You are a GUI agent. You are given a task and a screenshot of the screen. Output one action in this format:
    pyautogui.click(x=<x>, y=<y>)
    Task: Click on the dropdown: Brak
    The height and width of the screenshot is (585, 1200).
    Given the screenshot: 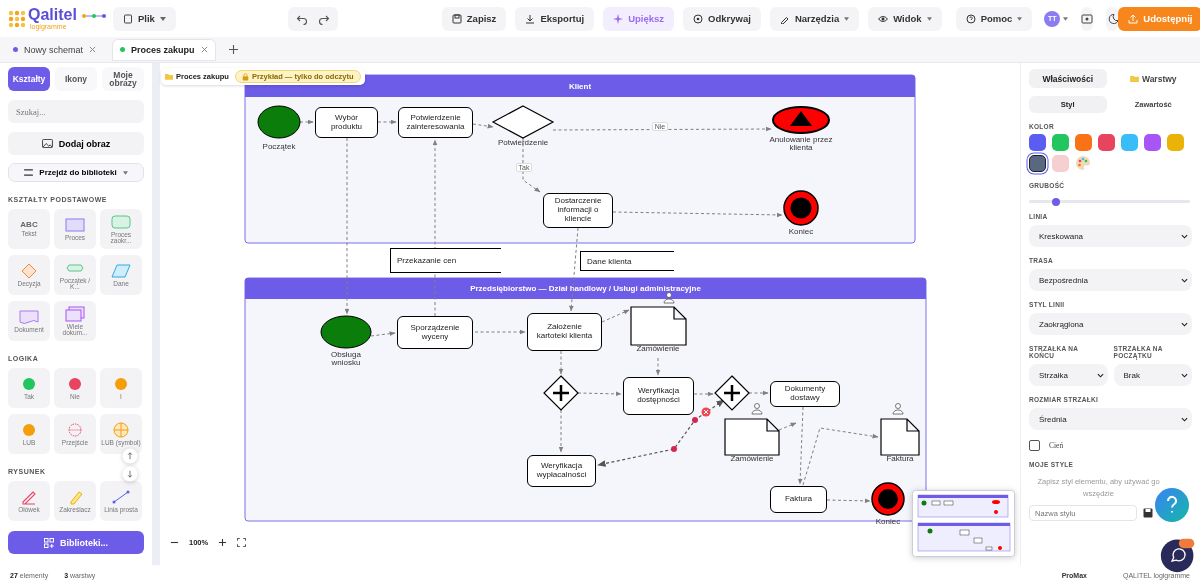 What is the action you would take?
    pyautogui.click(x=1152, y=375)
    